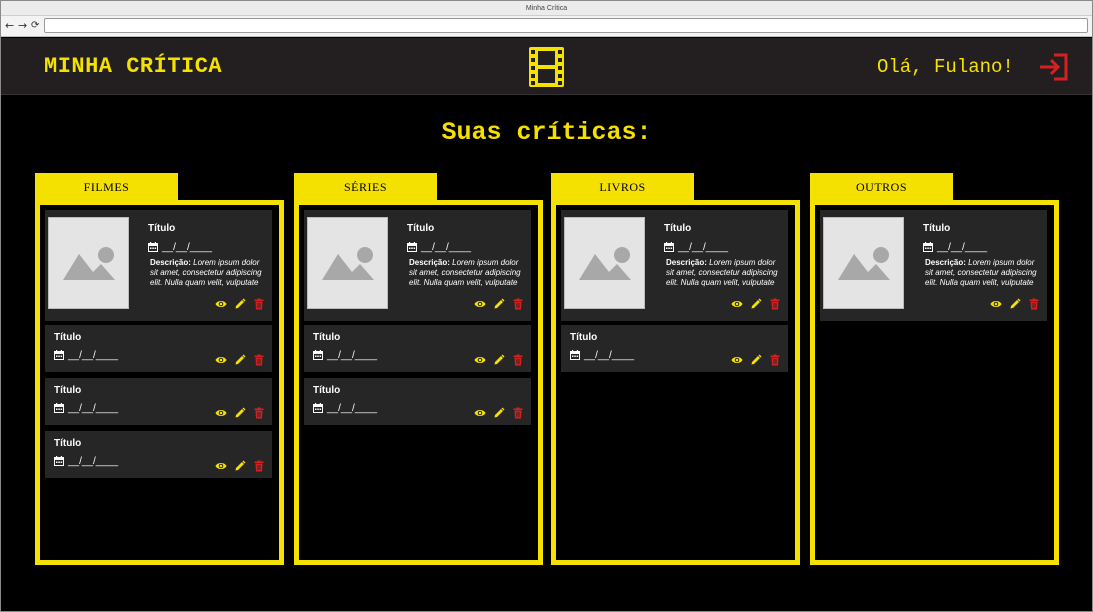 This screenshot has height=612, width=1093. What do you see at coordinates (133, 66) in the screenshot?
I see `brand-logo: MINHA CRÍTICA` at bounding box center [133, 66].